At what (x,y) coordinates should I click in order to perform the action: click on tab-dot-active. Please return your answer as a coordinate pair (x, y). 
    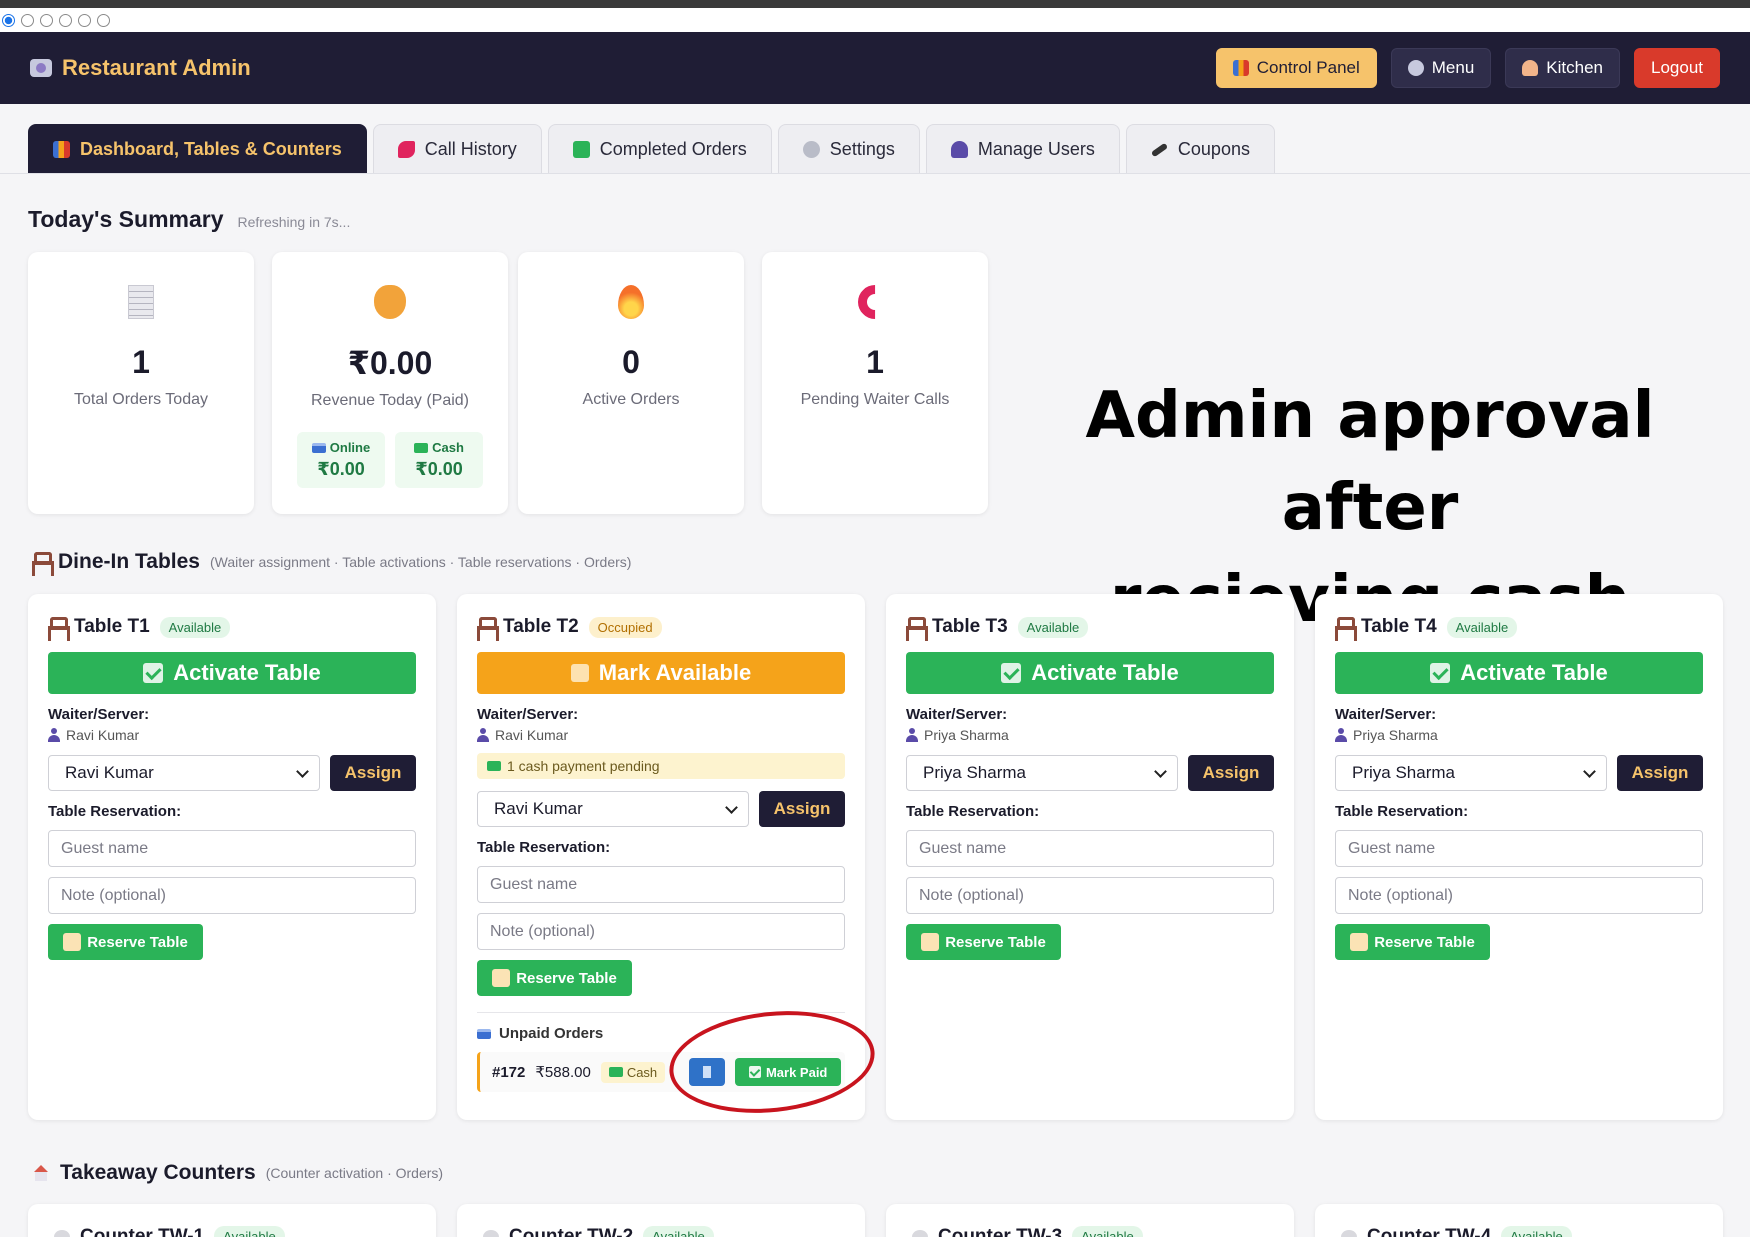
    Looking at the image, I should click on (8, 20).